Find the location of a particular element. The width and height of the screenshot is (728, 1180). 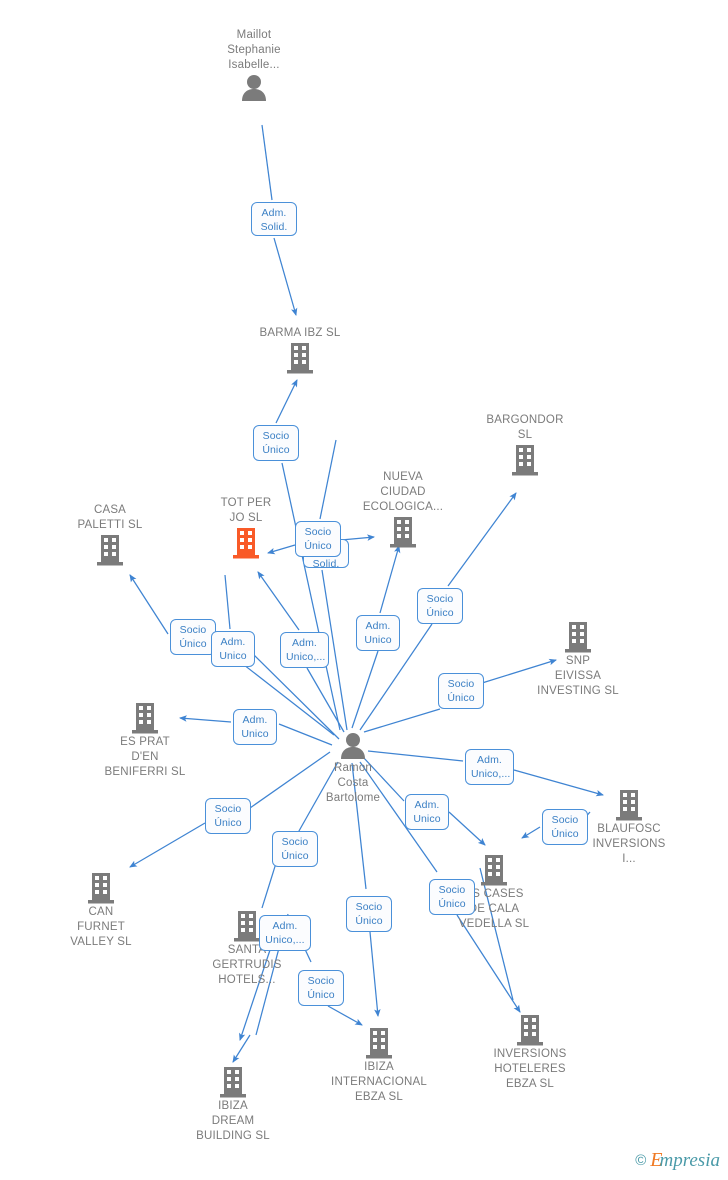

node-ibiza-internacional-ebza: IBIZA INTERNACIONAL EBZA SL is located at coordinates (379, 1066).